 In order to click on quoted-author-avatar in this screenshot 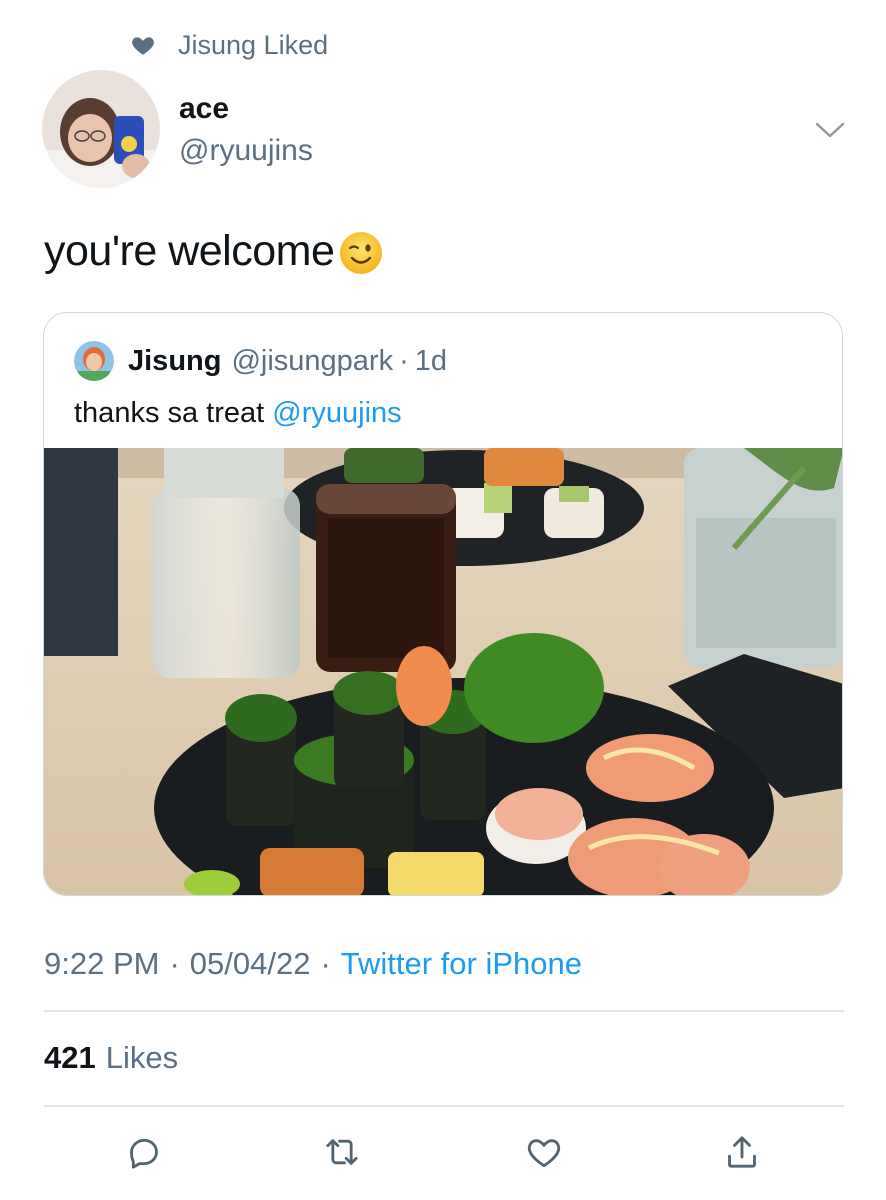, I will do `click(94, 361)`.